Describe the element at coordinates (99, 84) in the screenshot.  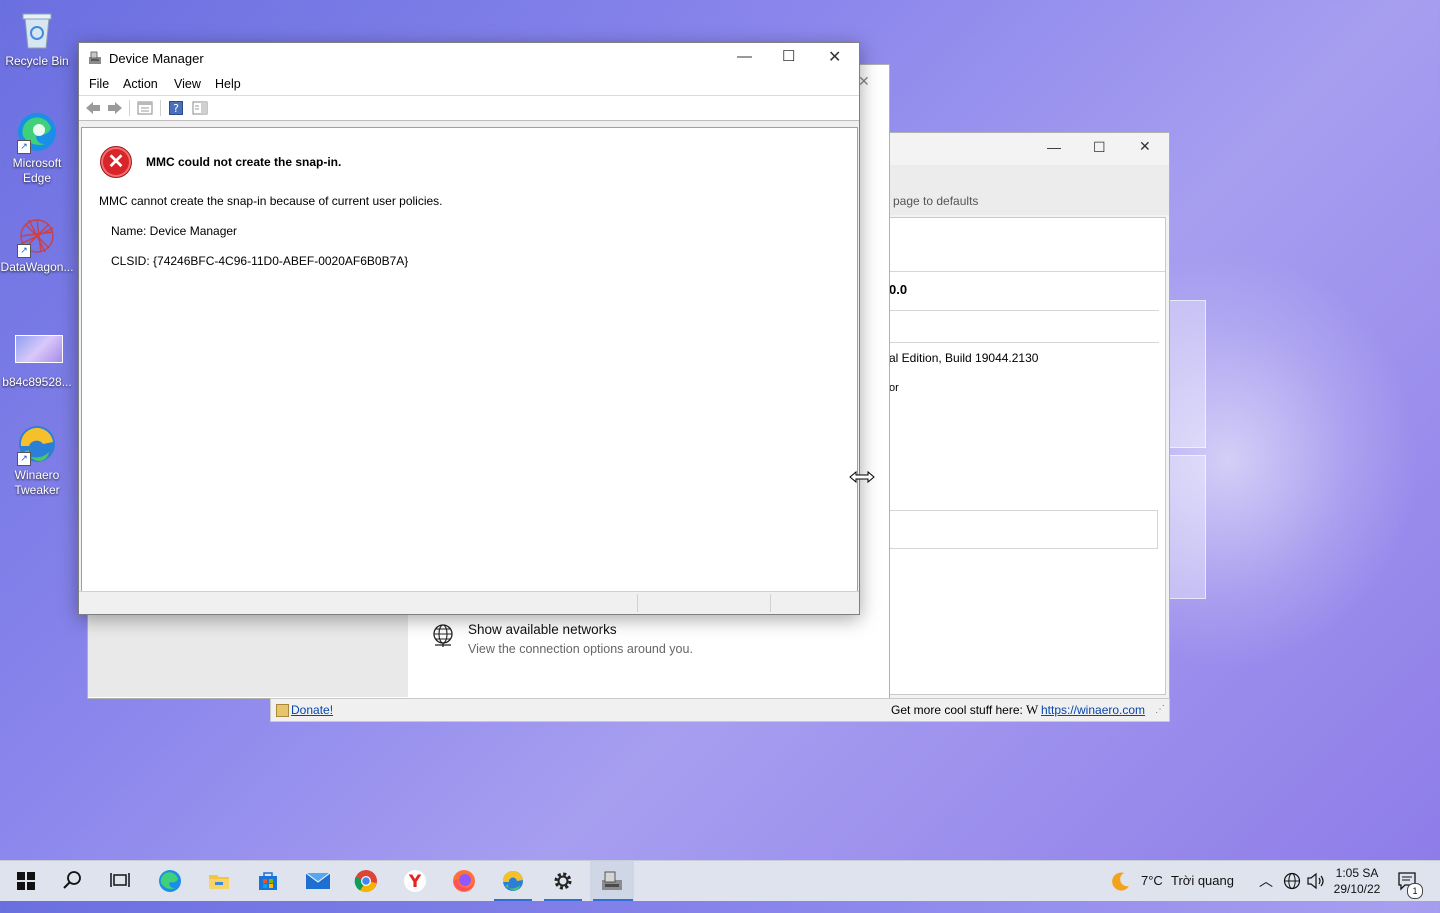
I see `menu-file: File` at that location.